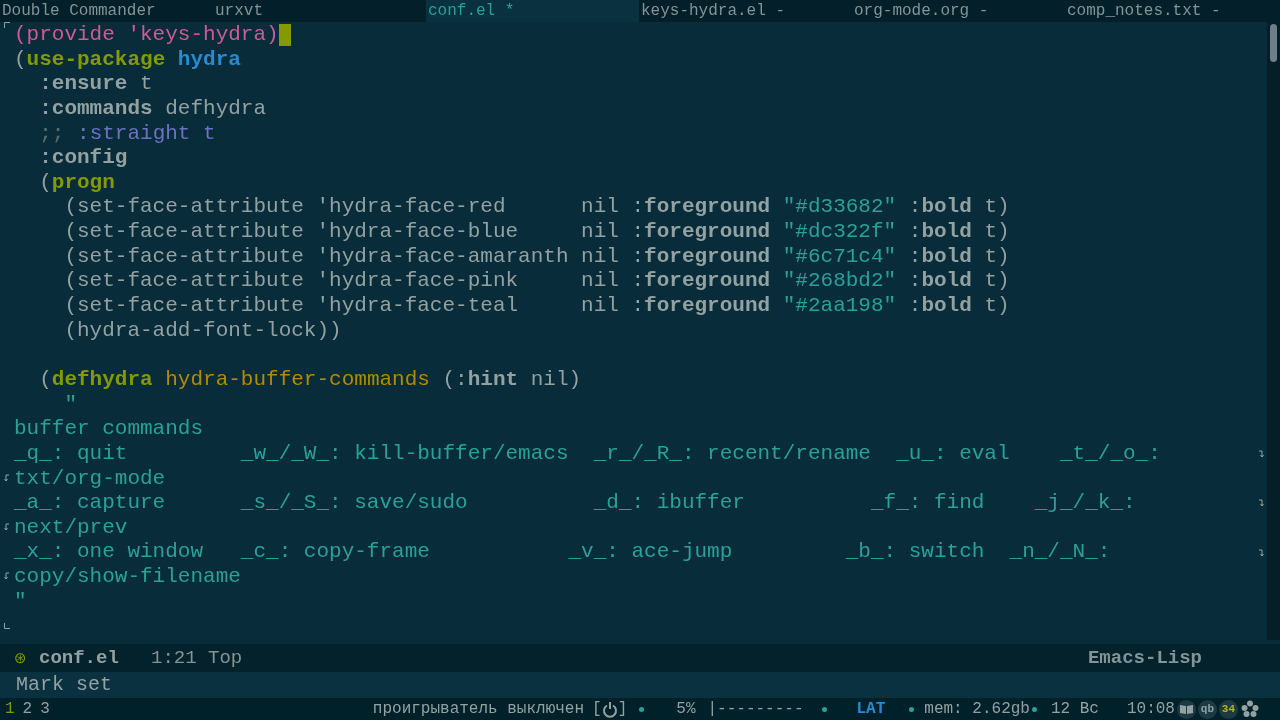  Describe the element at coordinates (90, 479) in the screenshot. I see `code-line: txt/org-mode` at that location.